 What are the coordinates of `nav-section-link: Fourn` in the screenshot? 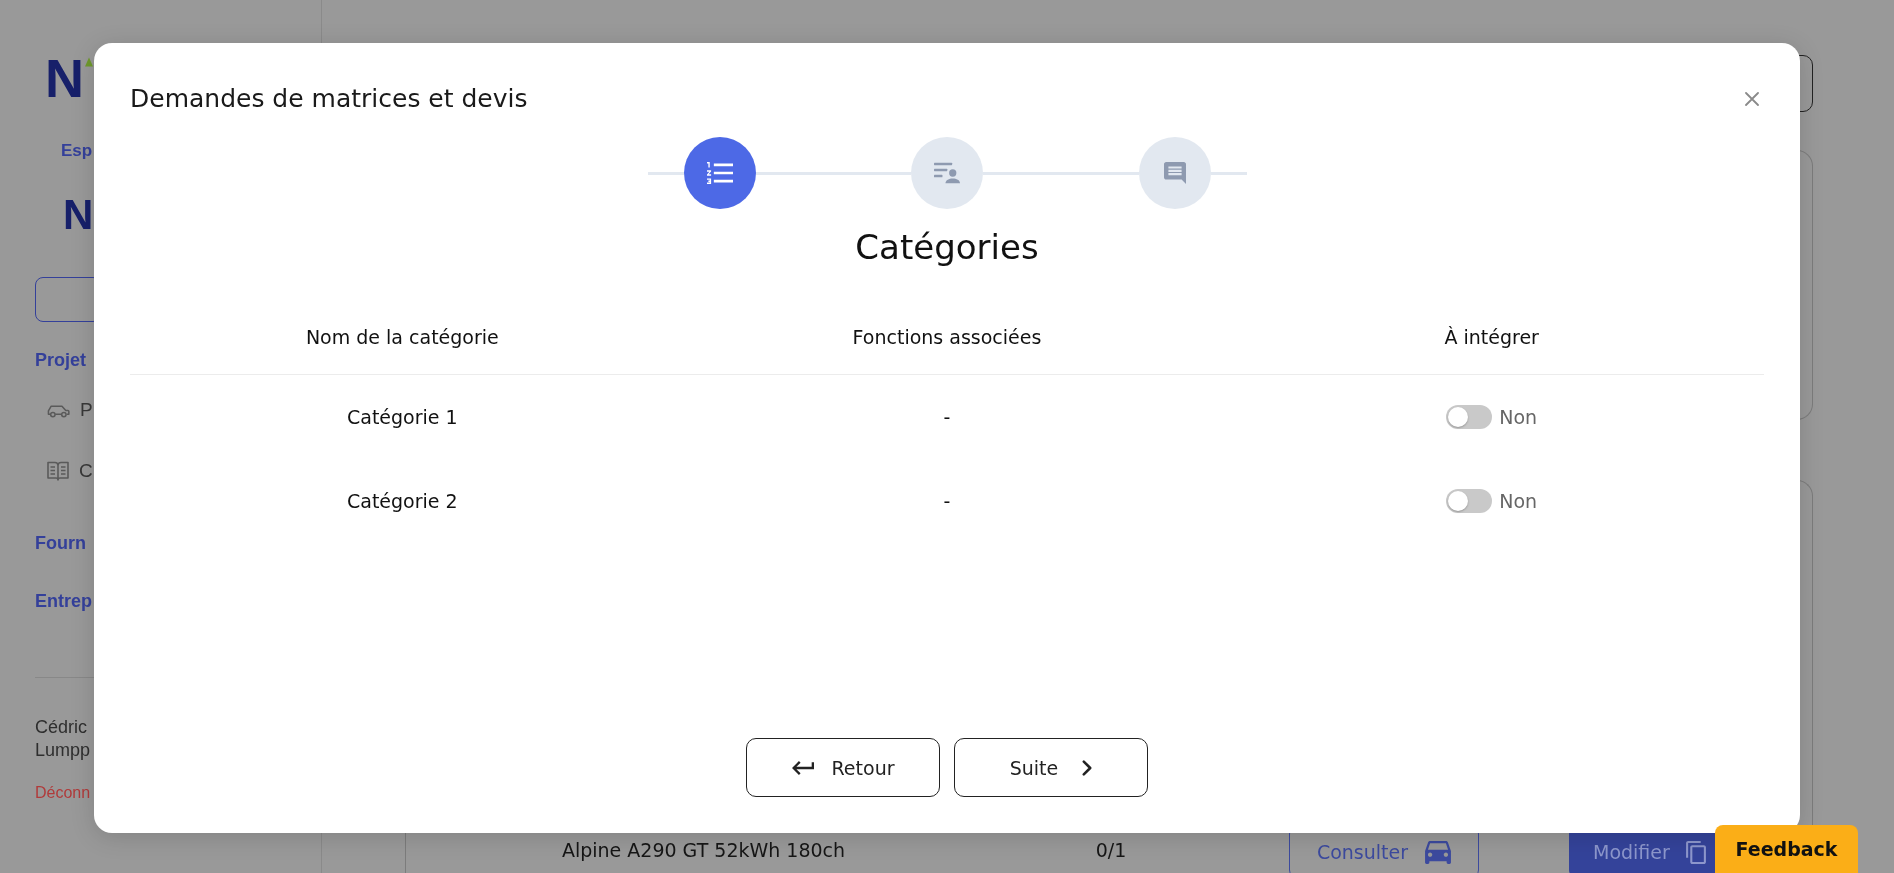 It's located at (60, 543).